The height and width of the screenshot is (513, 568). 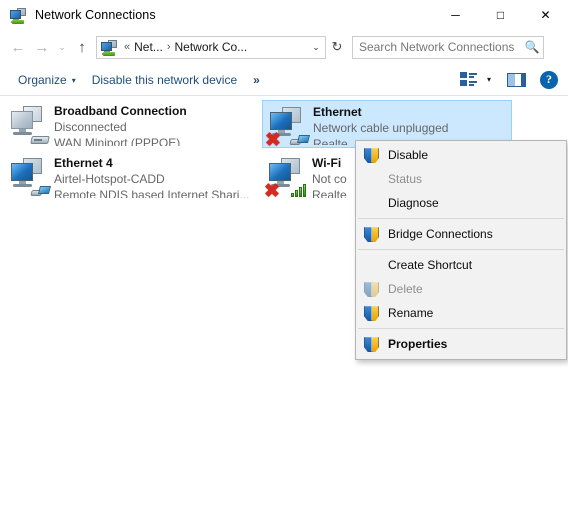 What do you see at coordinates (489, 79) in the screenshot?
I see `change-view-chevron-down-icon: ▾` at bounding box center [489, 79].